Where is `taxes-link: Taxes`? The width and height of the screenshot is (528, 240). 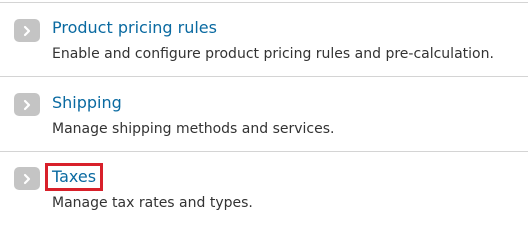 taxes-link: Taxes is located at coordinates (74, 177).